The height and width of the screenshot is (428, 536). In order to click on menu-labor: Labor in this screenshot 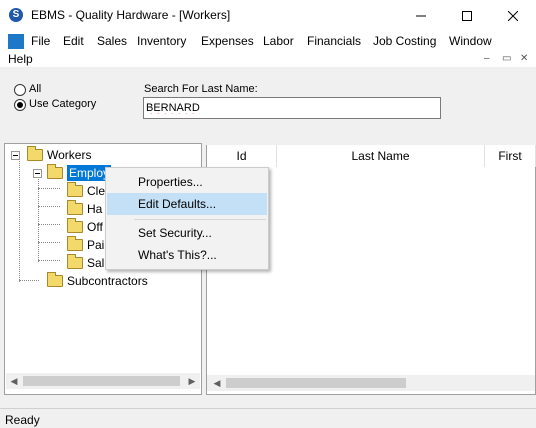, I will do `click(278, 41)`.